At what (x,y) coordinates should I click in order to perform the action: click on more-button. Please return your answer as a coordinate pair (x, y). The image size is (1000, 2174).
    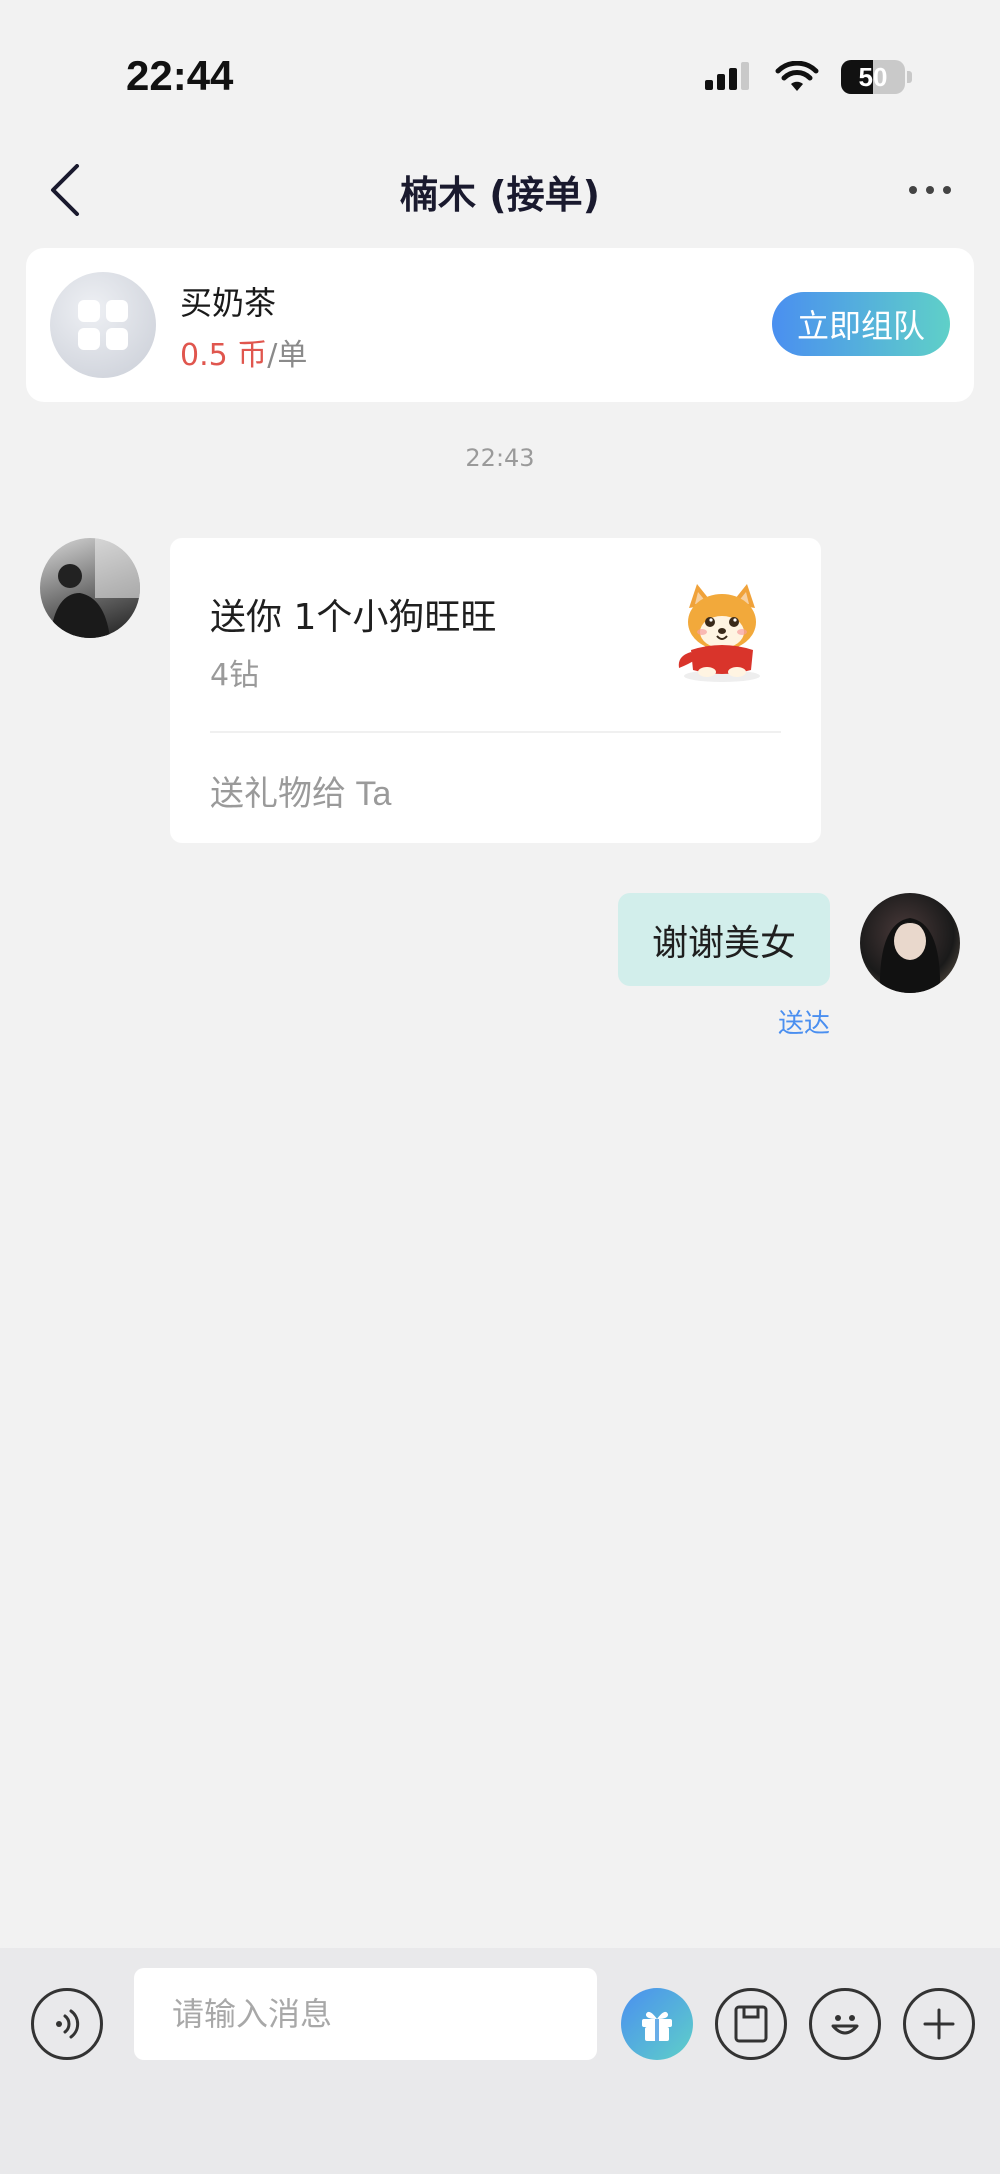
    Looking at the image, I should click on (930, 190).